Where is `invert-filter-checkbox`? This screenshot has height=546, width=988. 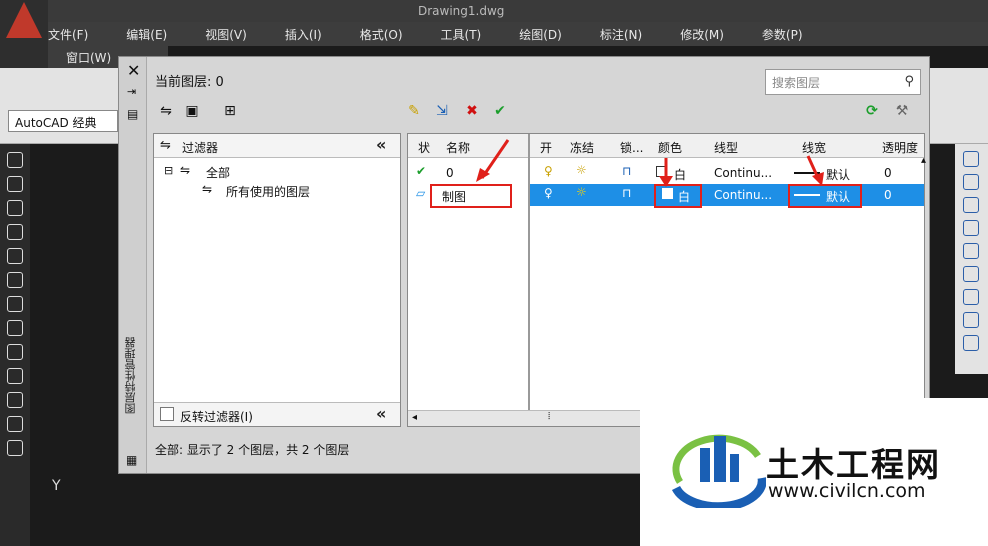
invert-filter-checkbox is located at coordinates (167, 414).